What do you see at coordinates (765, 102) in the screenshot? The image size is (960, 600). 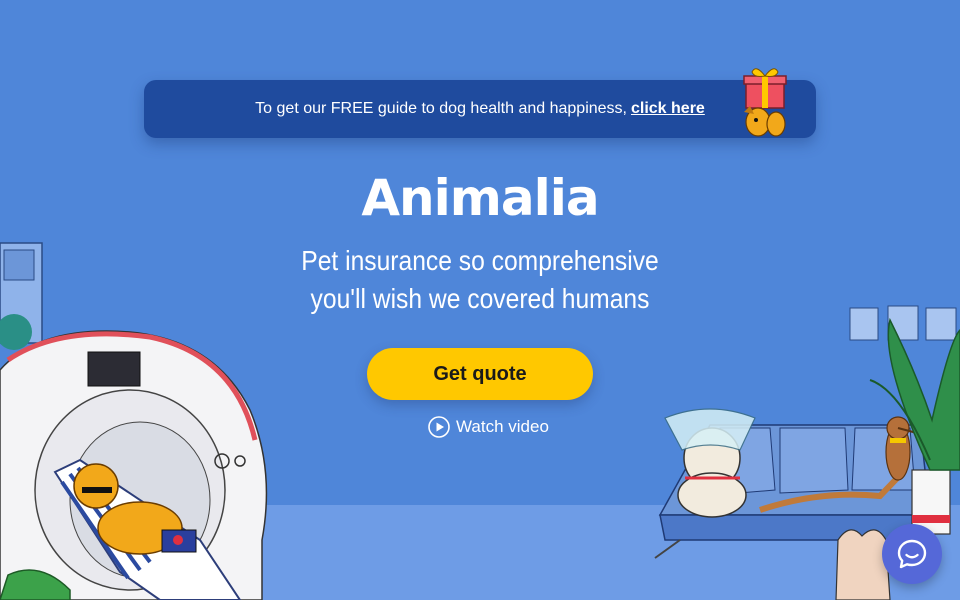 I see `gift-icon` at bounding box center [765, 102].